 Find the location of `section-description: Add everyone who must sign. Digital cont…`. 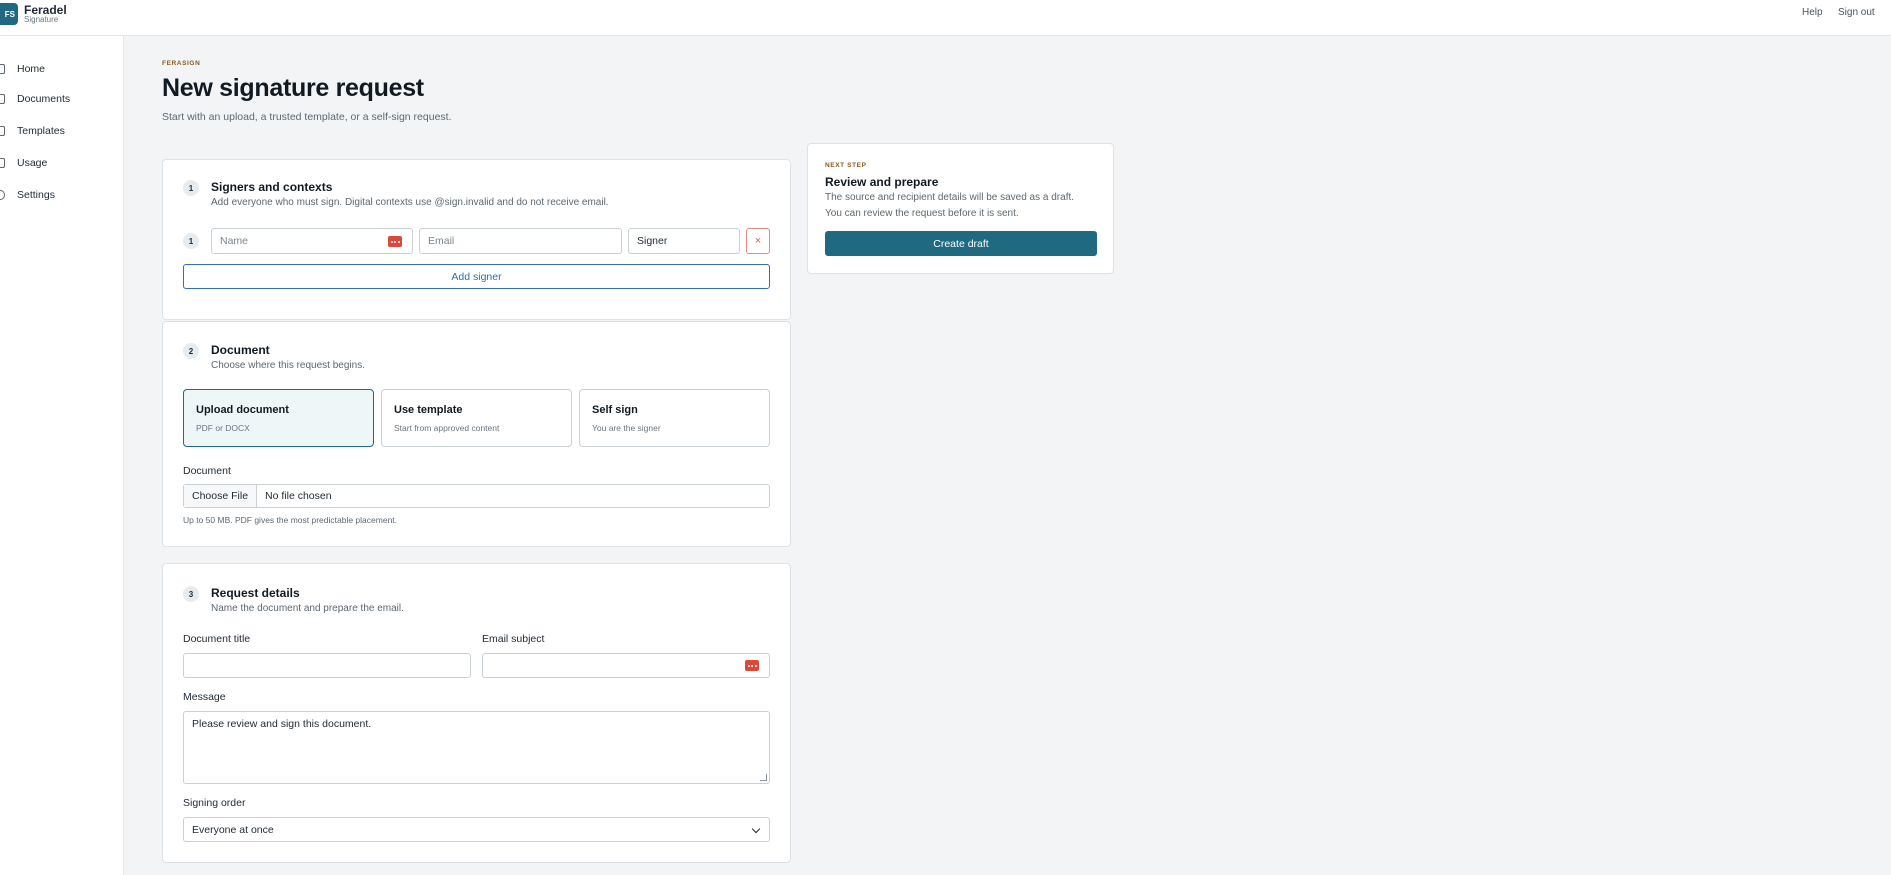

section-description: Add everyone who must sign. Digital cont… is located at coordinates (410, 202).